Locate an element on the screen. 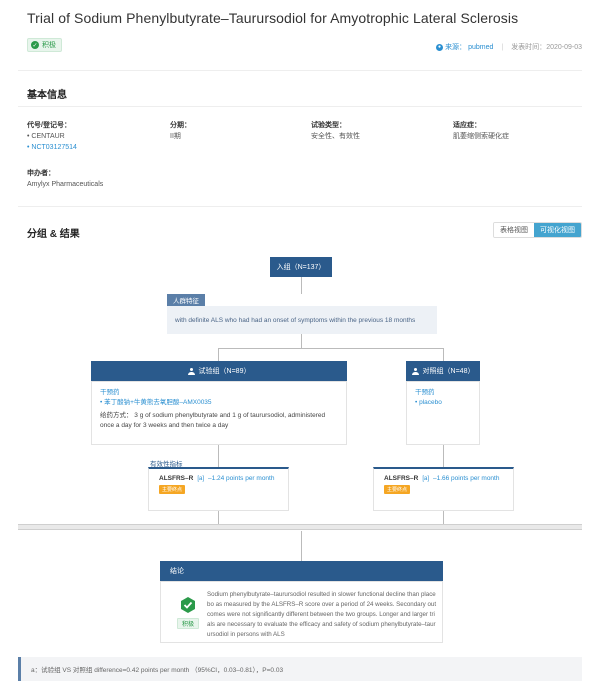 The image size is (600, 688). control-outcome: ALSFRS–R [a] –1.66 points per month 主要终点 is located at coordinates (443, 489).